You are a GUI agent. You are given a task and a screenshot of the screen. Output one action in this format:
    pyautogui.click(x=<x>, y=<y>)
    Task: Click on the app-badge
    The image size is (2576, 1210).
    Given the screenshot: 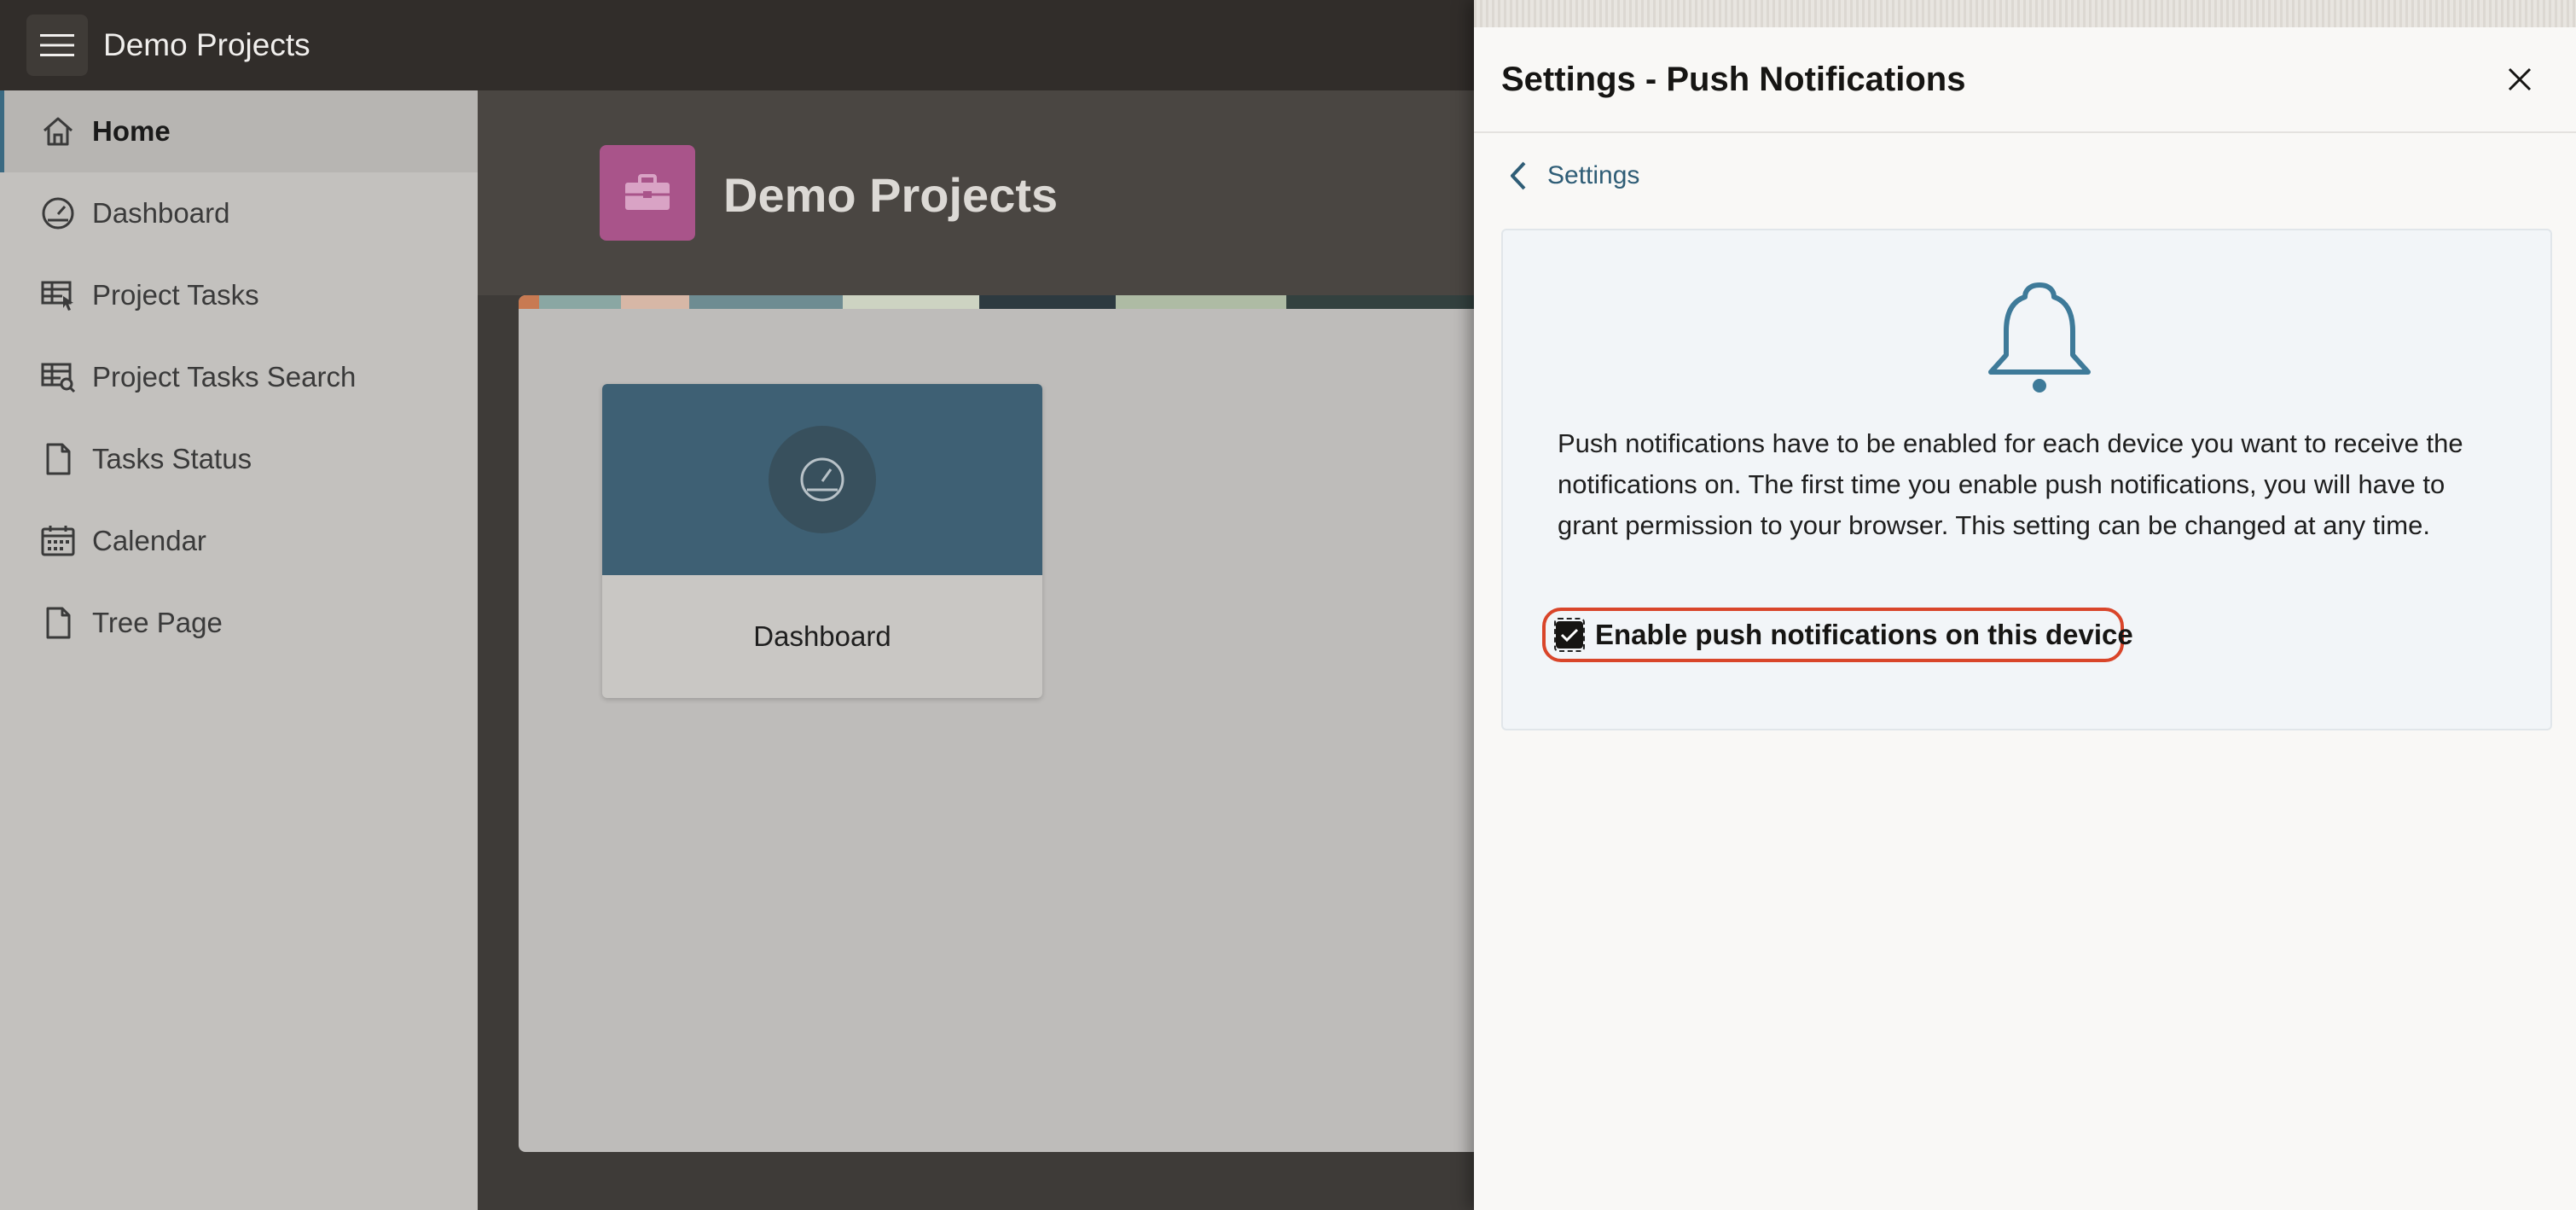 What is the action you would take?
    pyautogui.click(x=647, y=193)
    